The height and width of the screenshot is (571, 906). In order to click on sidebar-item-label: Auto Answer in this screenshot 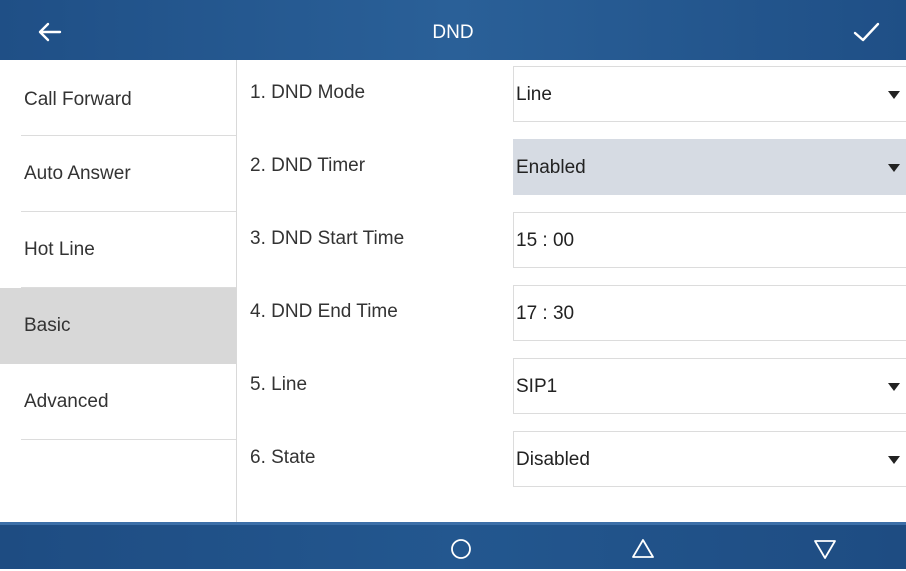, I will do `click(77, 173)`.